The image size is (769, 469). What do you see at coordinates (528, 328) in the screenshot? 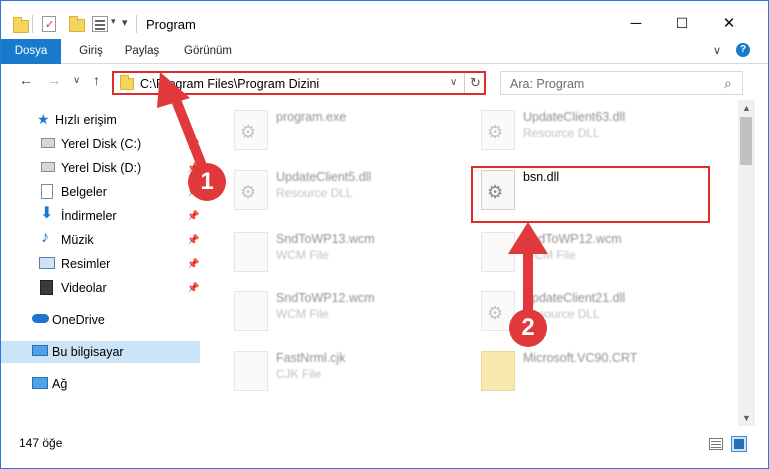
I see `callout-badge-2: 2` at bounding box center [528, 328].